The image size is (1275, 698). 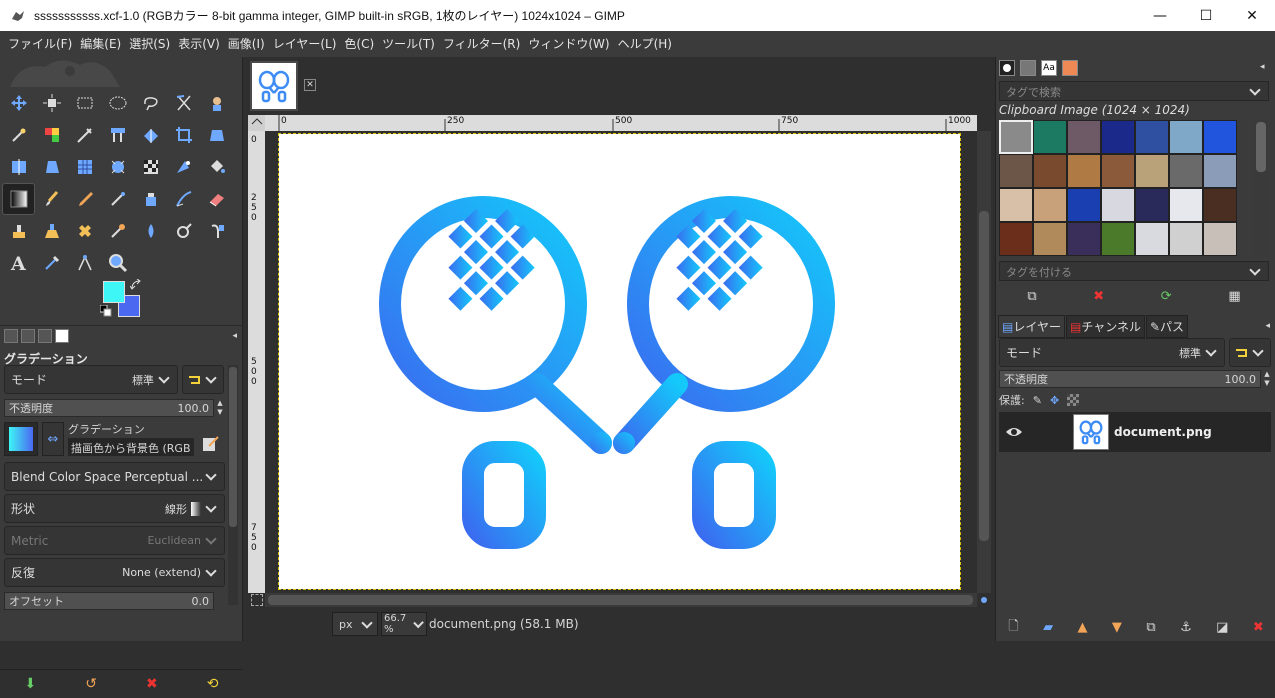 I want to click on repeat-dropdown: 反復 None (extend), so click(x=114, y=572).